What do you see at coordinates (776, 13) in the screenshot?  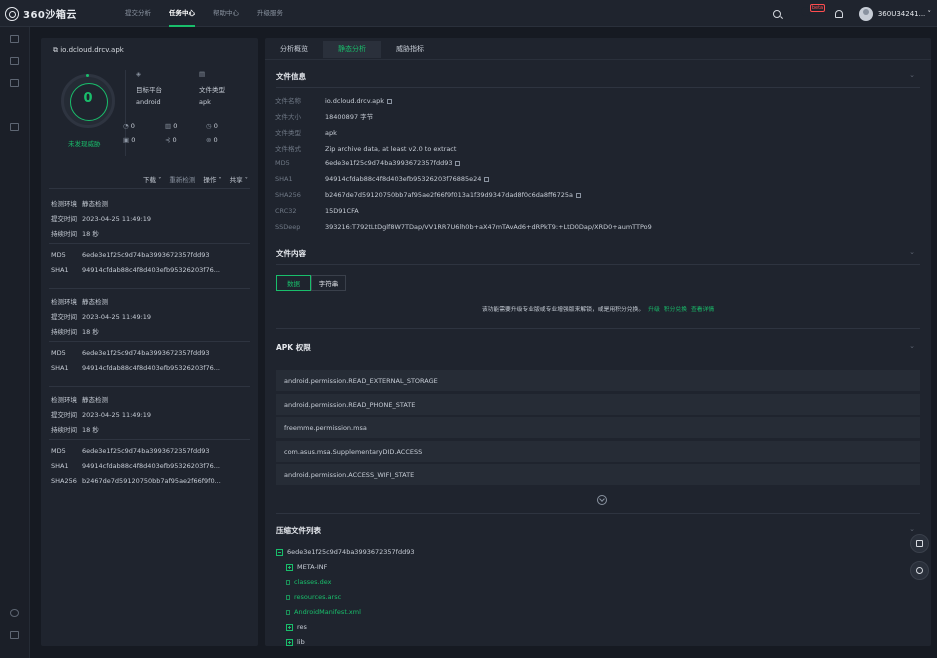 I see `search-icon` at bounding box center [776, 13].